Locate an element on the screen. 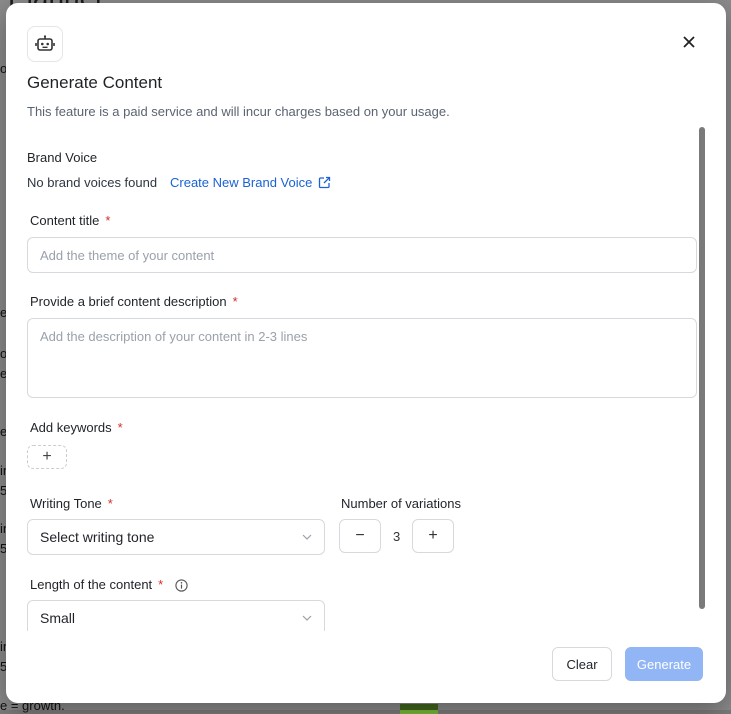 This screenshot has width=731, height=714. content-title-placeholder: Add the theme of your content is located at coordinates (127, 255).